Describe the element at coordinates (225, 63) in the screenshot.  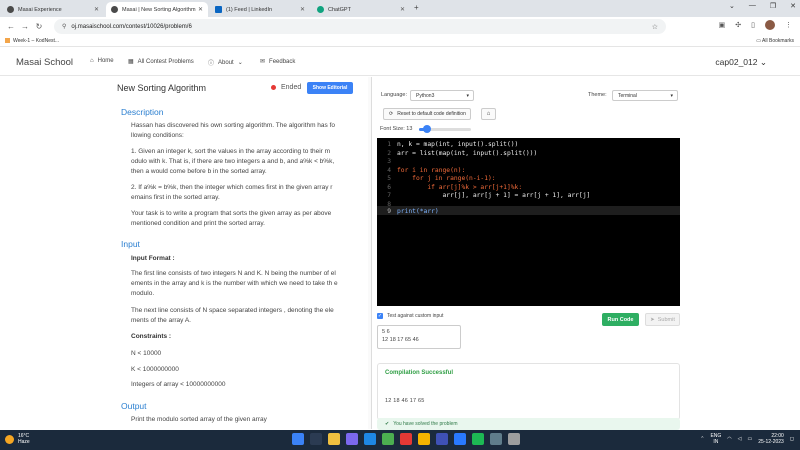
I see `nav-about: ⓘ About ⌄` at that location.